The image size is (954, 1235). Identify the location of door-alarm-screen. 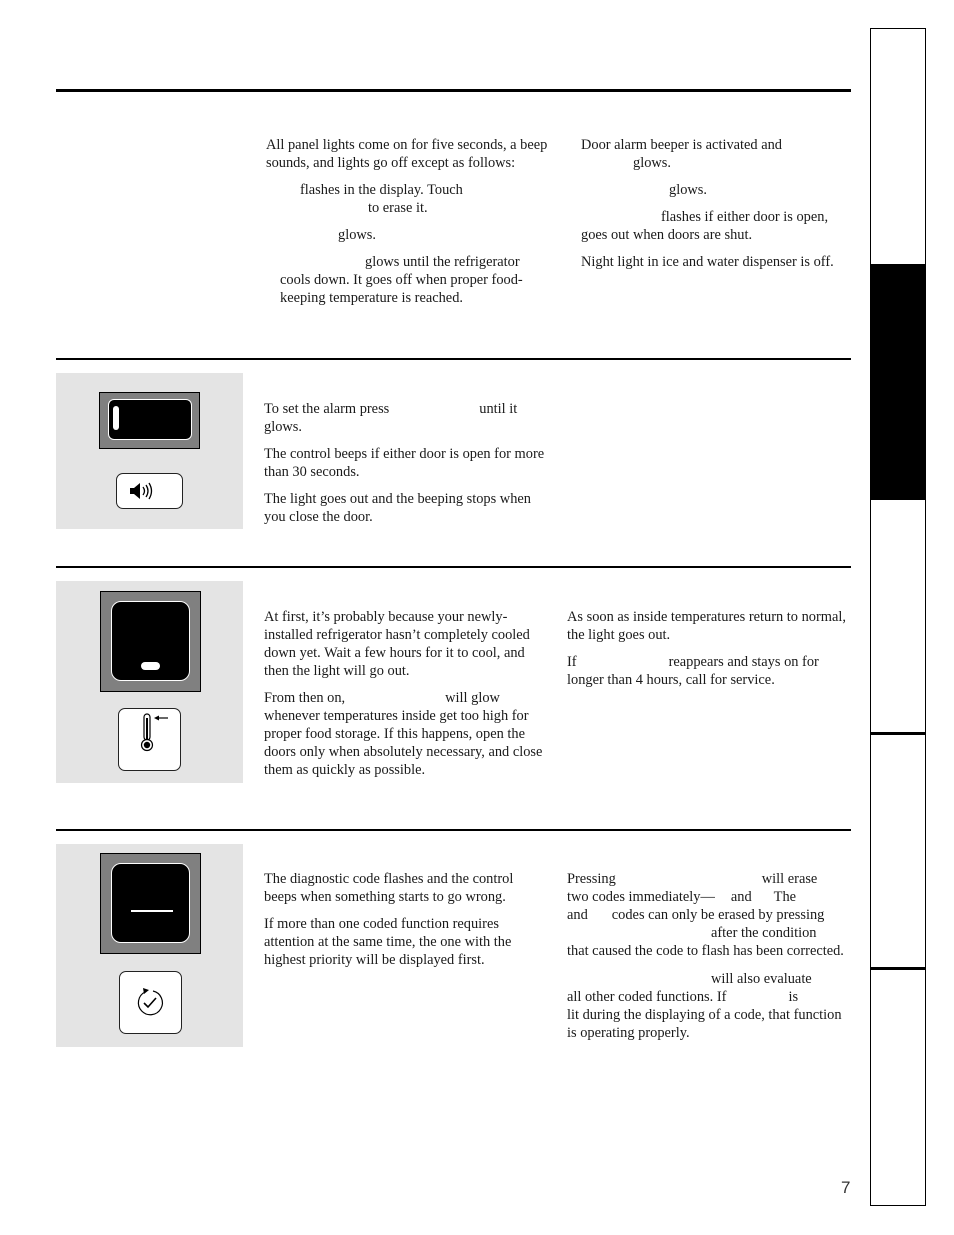
(150, 419).